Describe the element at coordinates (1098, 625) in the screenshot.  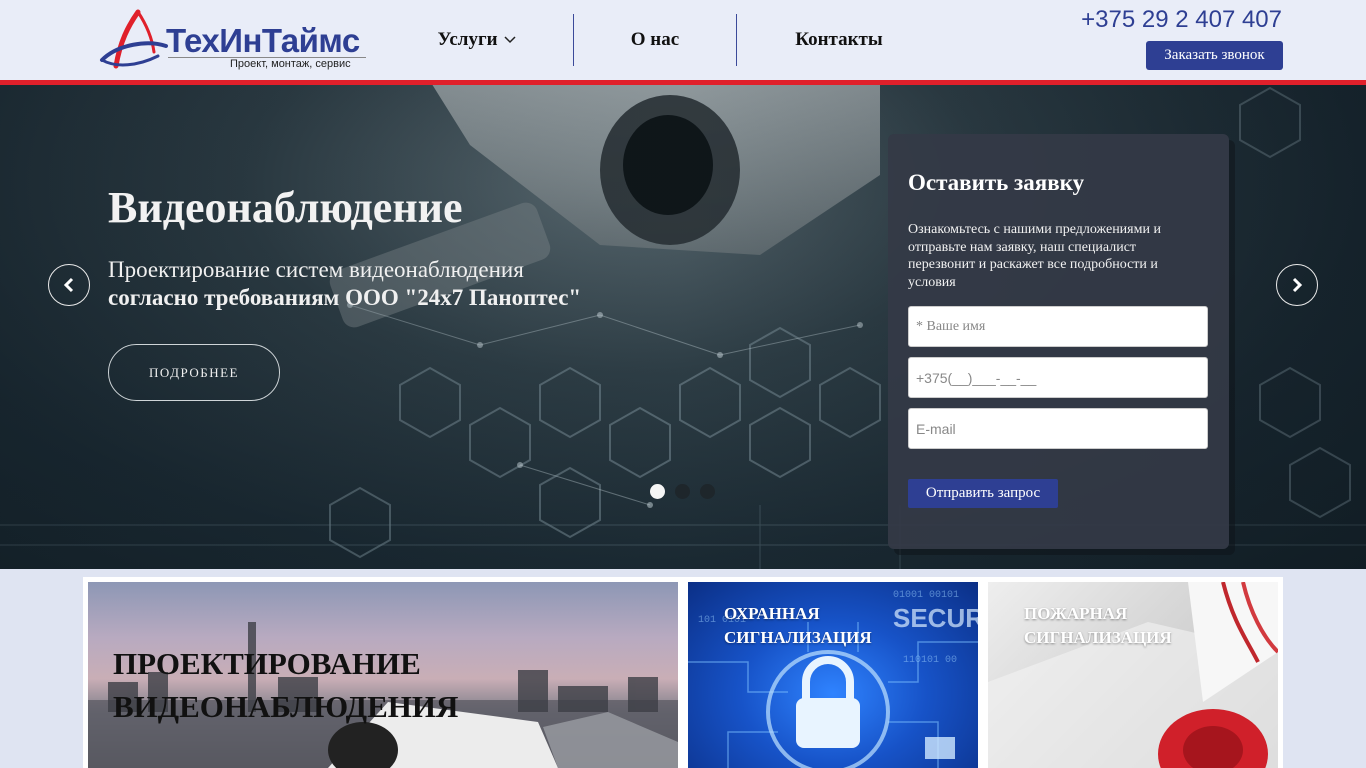
I see `tile-title: ПОЖАРНАЯ СИГНАЛИЗАЦИЯ` at that location.